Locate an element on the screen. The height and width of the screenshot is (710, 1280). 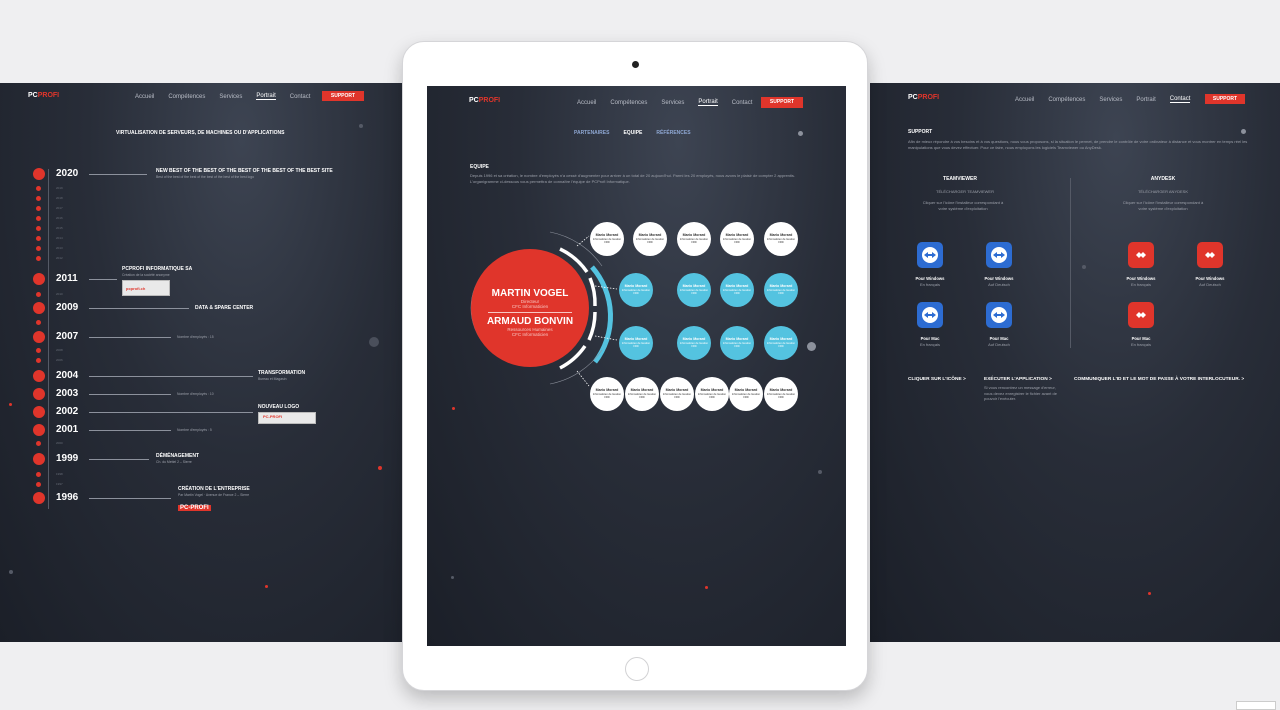
anydesk-mac-fr-icon is located at coordinates (1141, 315).